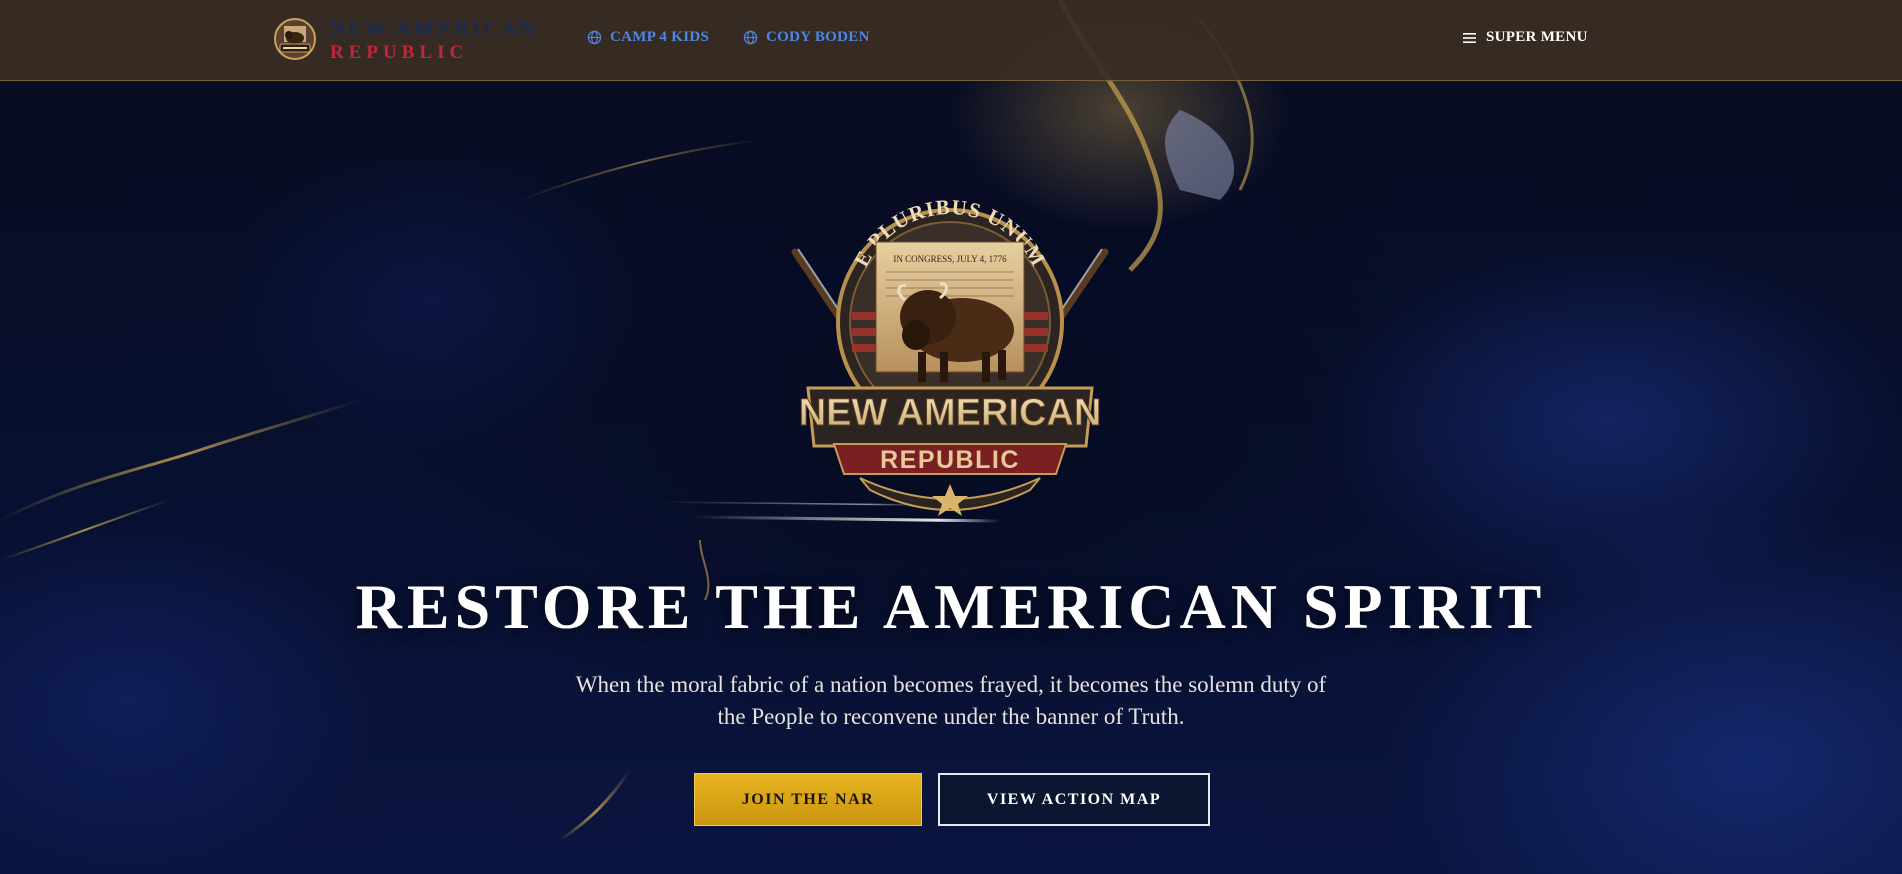 The image size is (1902, 874). I want to click on join-the-nar-button: JOIN THE NAR, so click(808, 799).